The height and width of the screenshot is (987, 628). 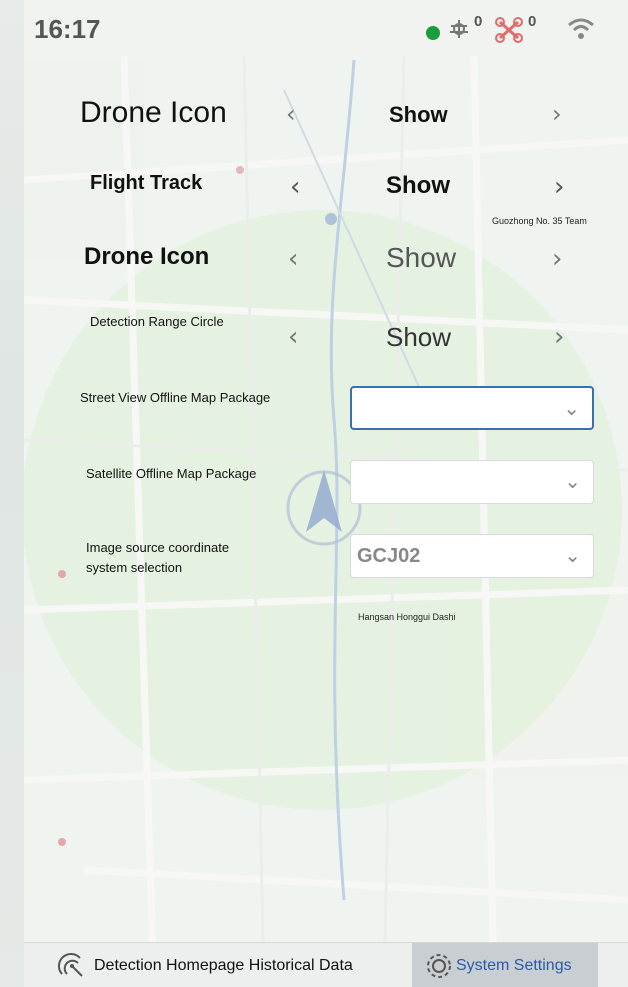 What do you see at coordinates (146, 183) in the screenshot?
I see `setting-label: Flight Track` at bounding box center [146, 183].